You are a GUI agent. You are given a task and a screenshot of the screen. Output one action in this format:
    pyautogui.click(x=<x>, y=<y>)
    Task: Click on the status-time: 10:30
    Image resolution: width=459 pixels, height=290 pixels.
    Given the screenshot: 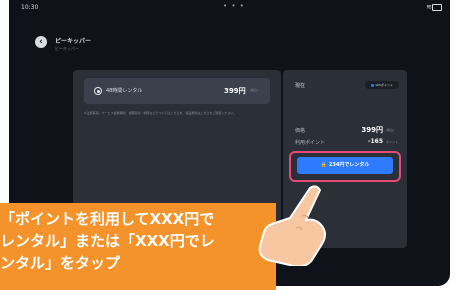 What is the action you would take?
    pyautogui.click(x=30, y=7)
    